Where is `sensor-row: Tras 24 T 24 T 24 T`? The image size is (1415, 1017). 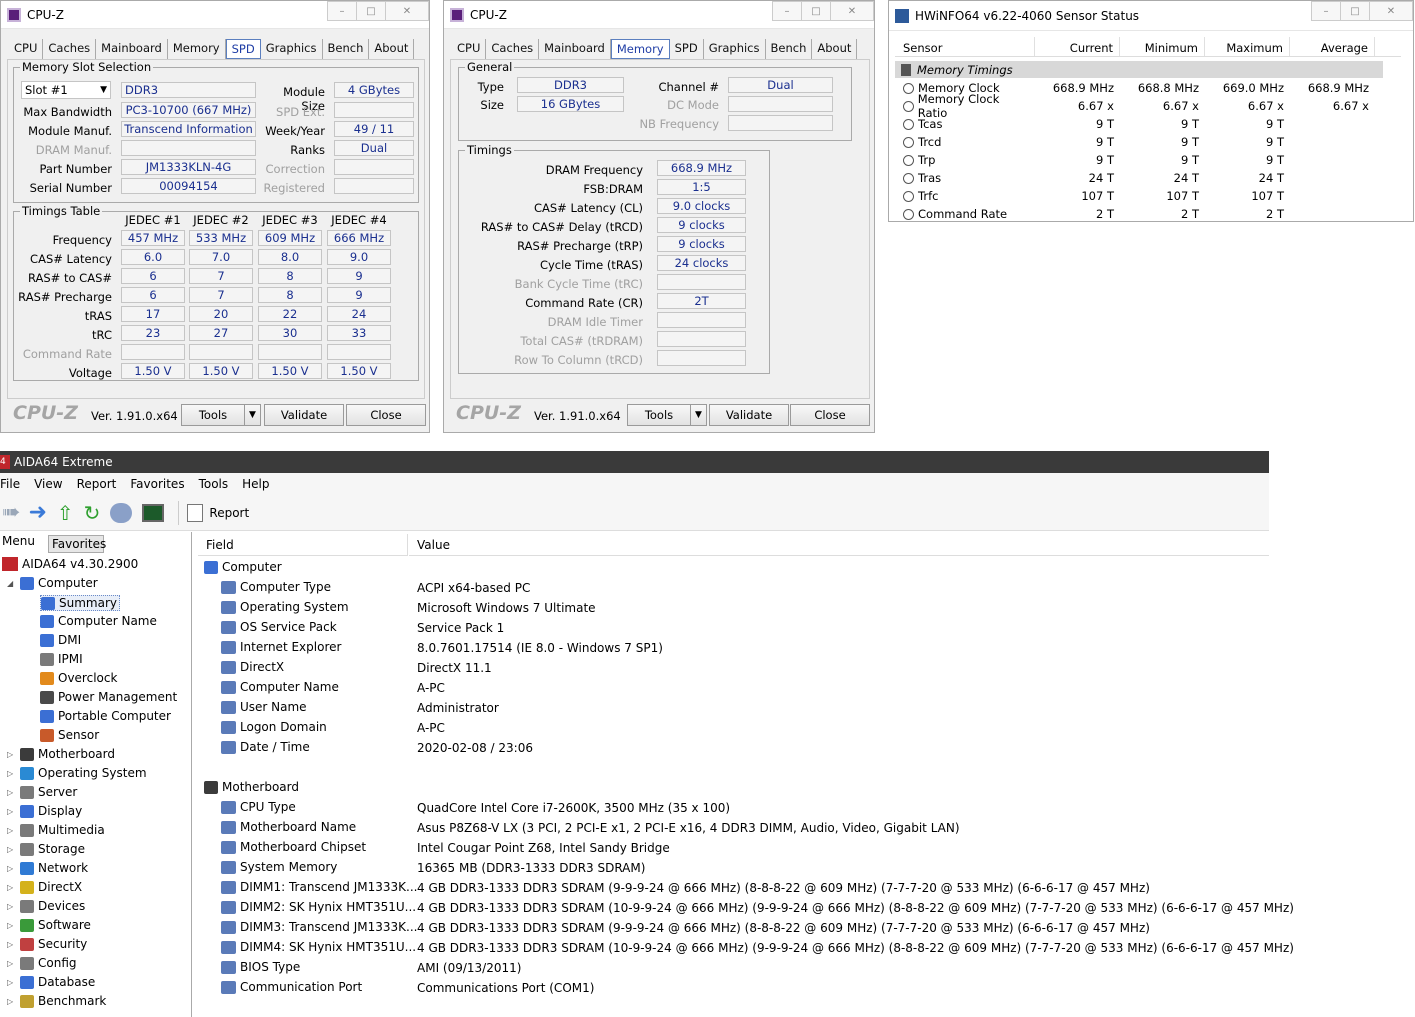
sensor-row: Tras 24 T 24 T 24 T is located at coordinates (1135, 178).